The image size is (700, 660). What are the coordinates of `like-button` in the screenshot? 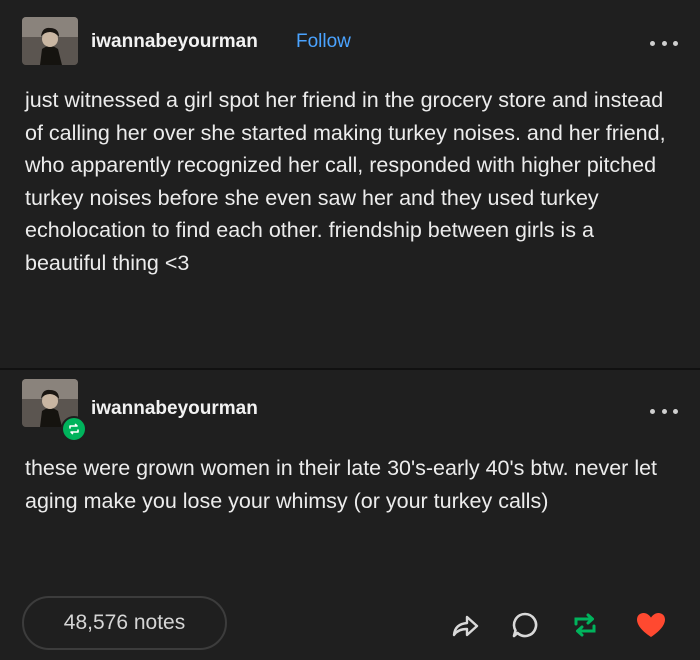 It's located at (651, 625).